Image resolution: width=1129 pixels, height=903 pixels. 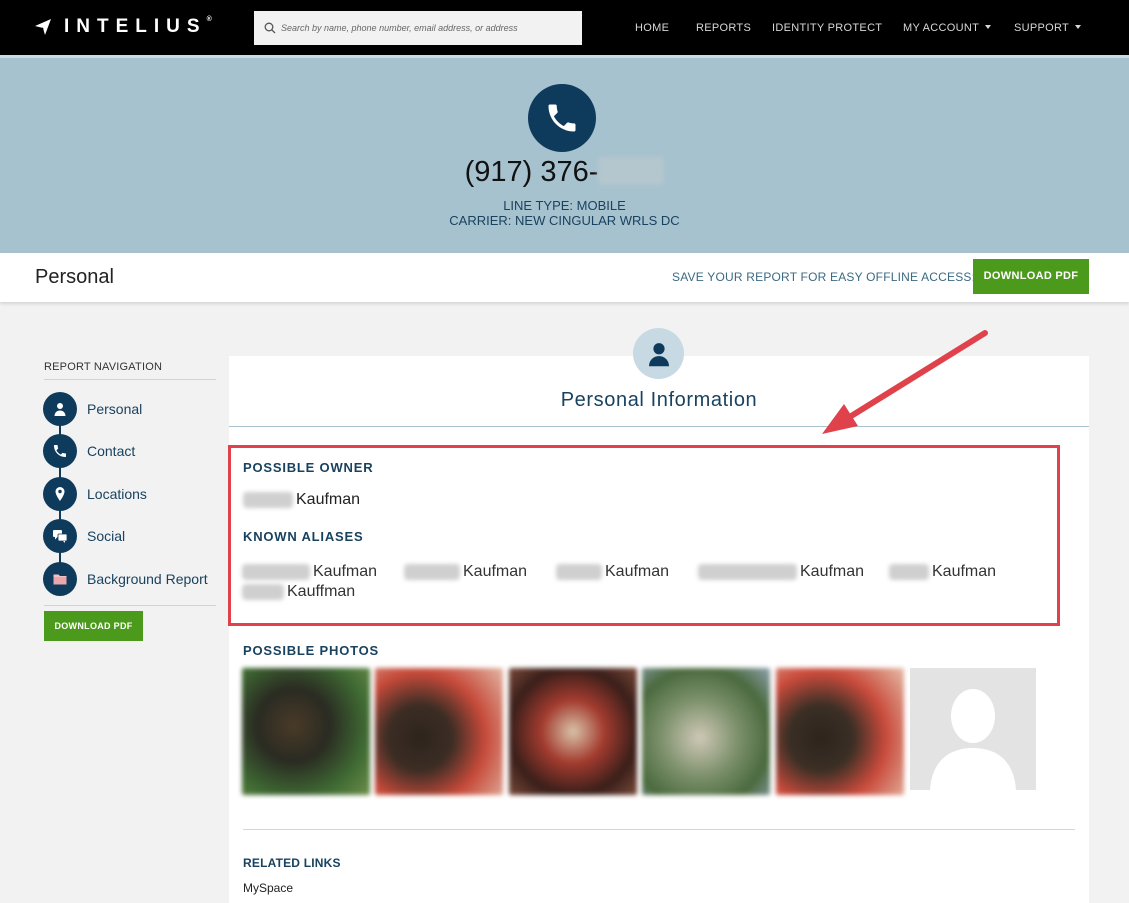 I want to click on sidebar-item-contact: Contact, so click(x=89, y=451).